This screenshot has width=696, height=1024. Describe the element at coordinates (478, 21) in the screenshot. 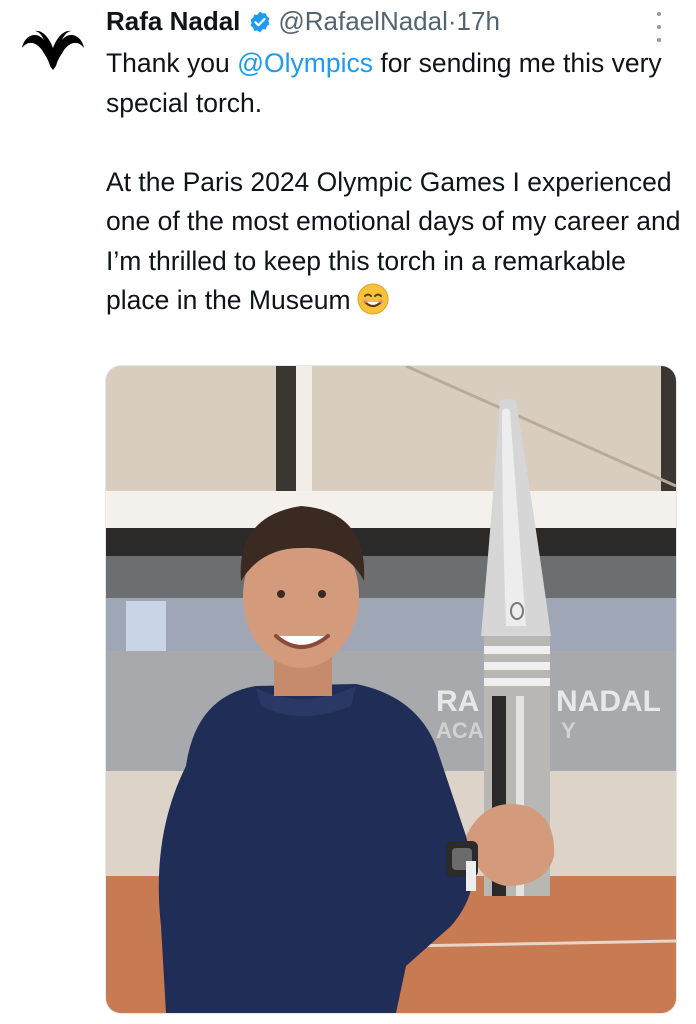

I see `post-time: 17h` at that location.